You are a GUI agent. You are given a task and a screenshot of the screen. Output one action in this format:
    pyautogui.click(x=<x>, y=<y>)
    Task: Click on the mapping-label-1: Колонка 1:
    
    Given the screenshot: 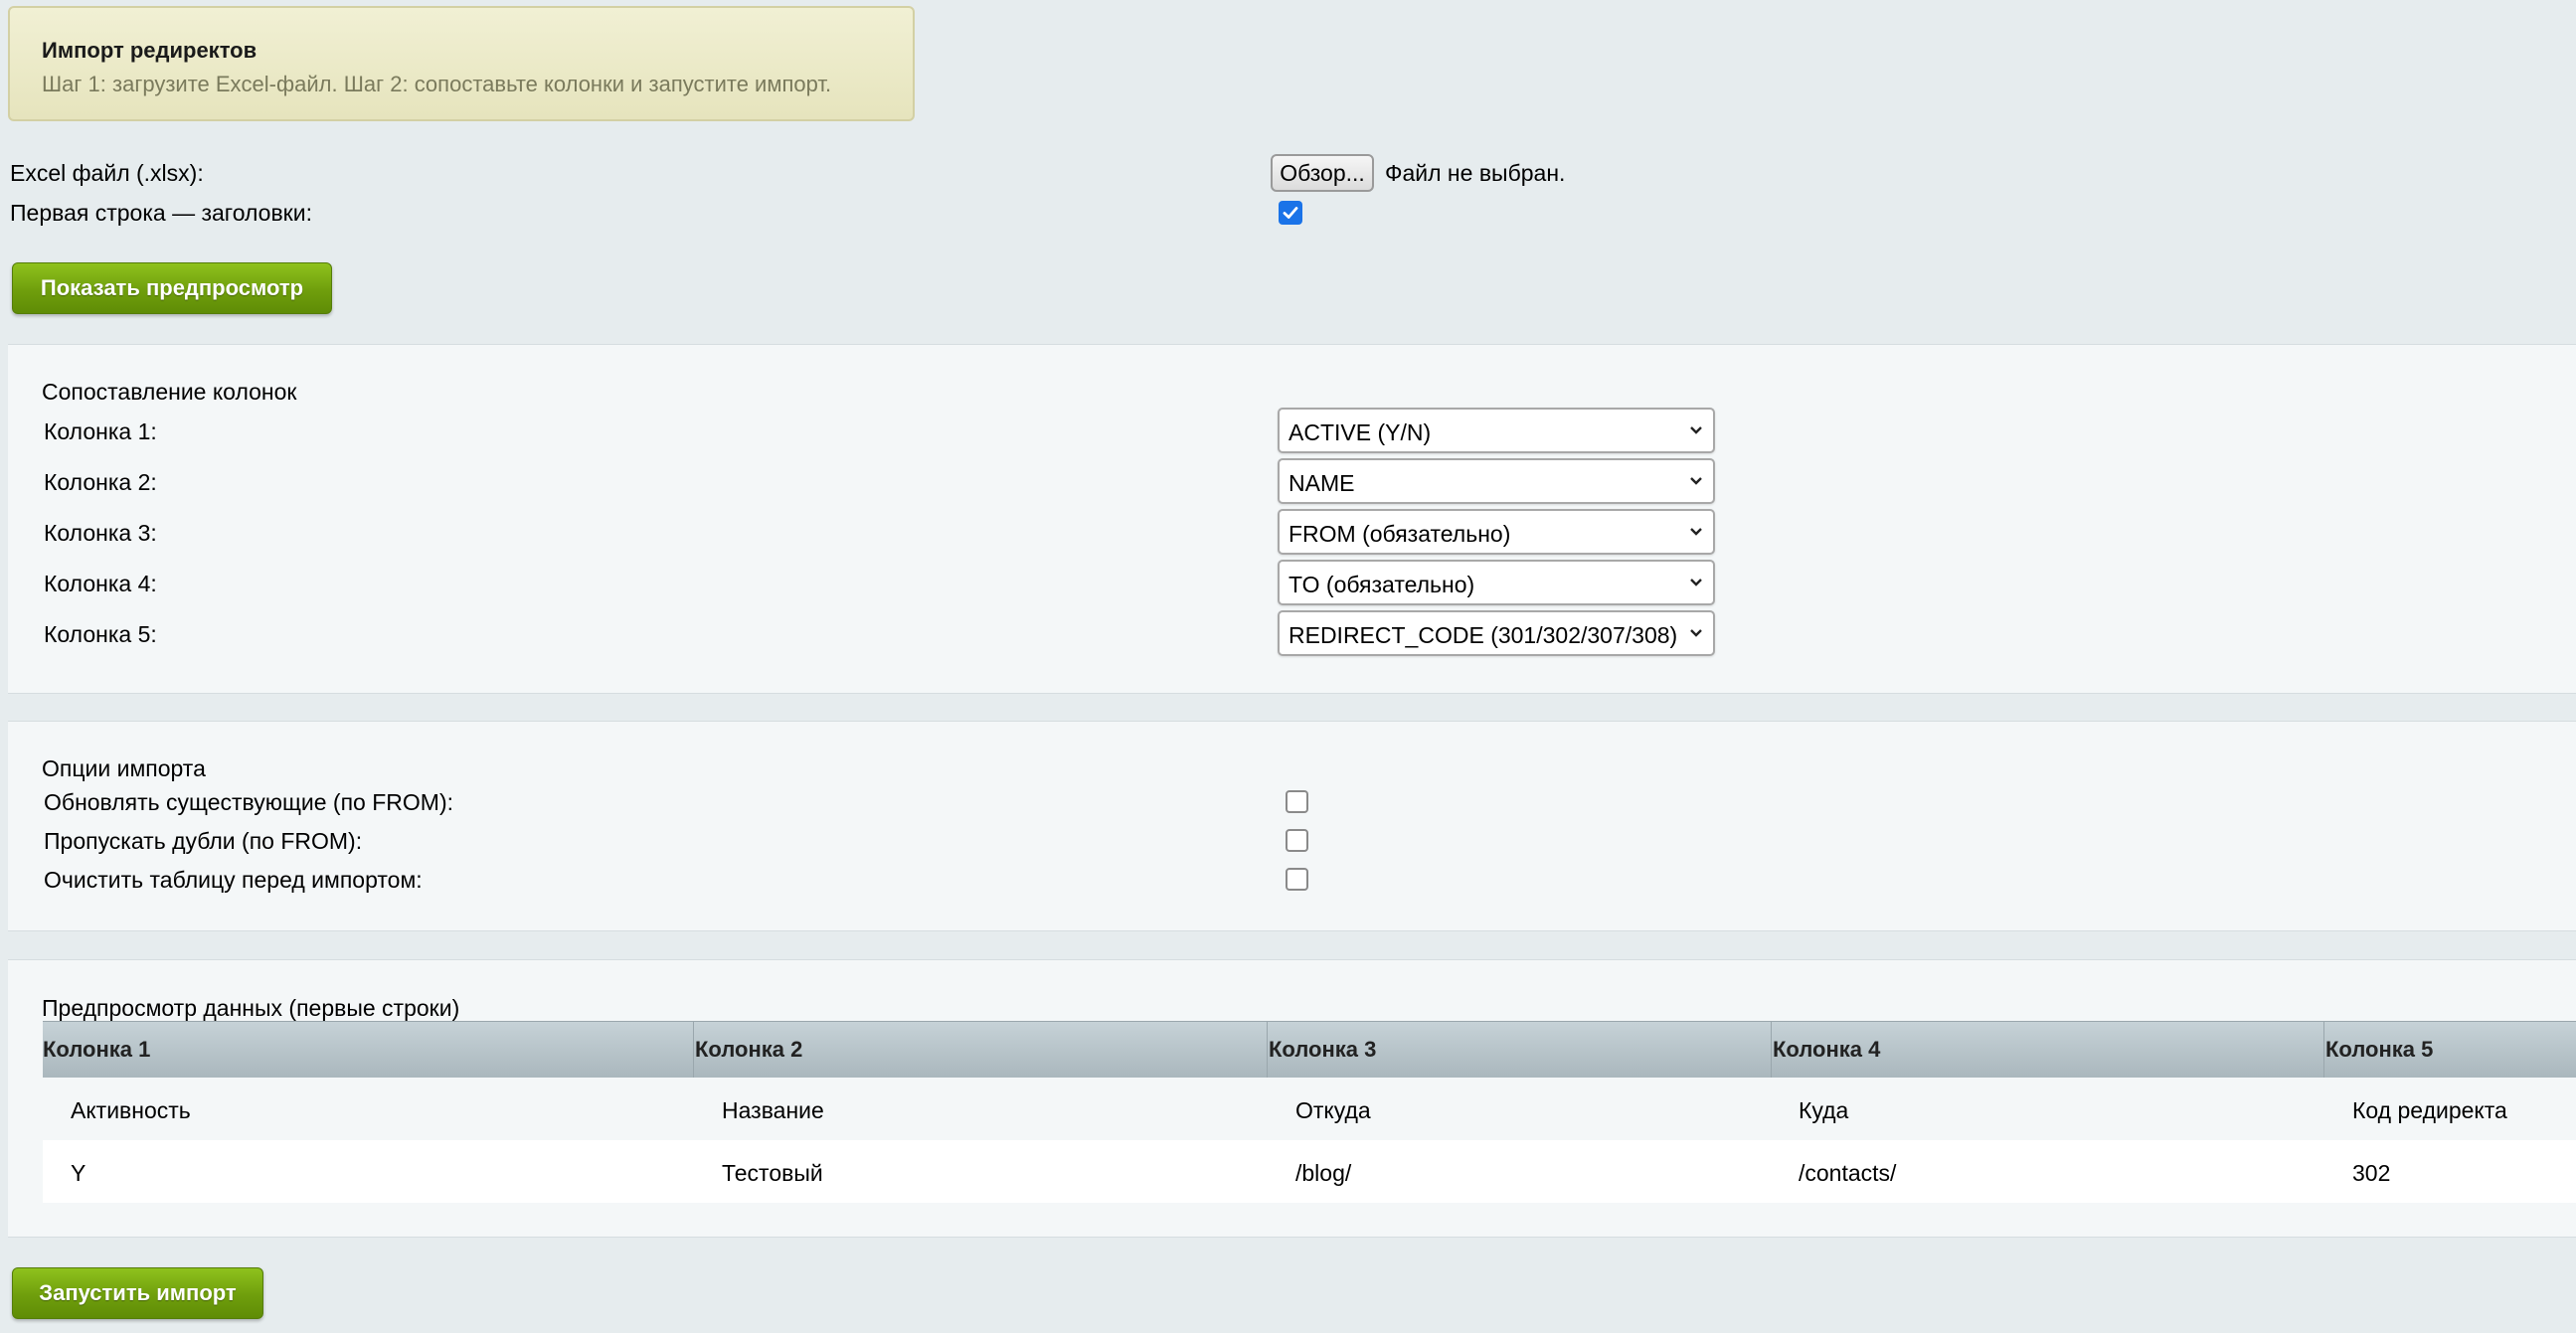 What is the action you would take?
    pyautogui.click(x=100, y=431)
    